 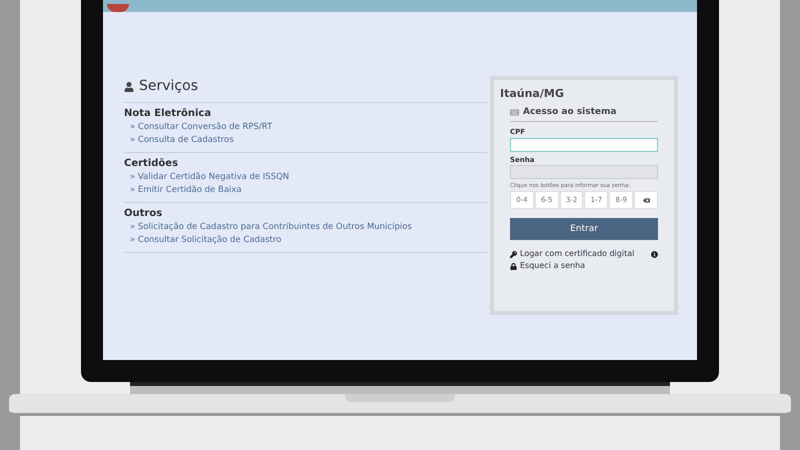 I want to click on keyboard-icon, so click(x=514, y=112).